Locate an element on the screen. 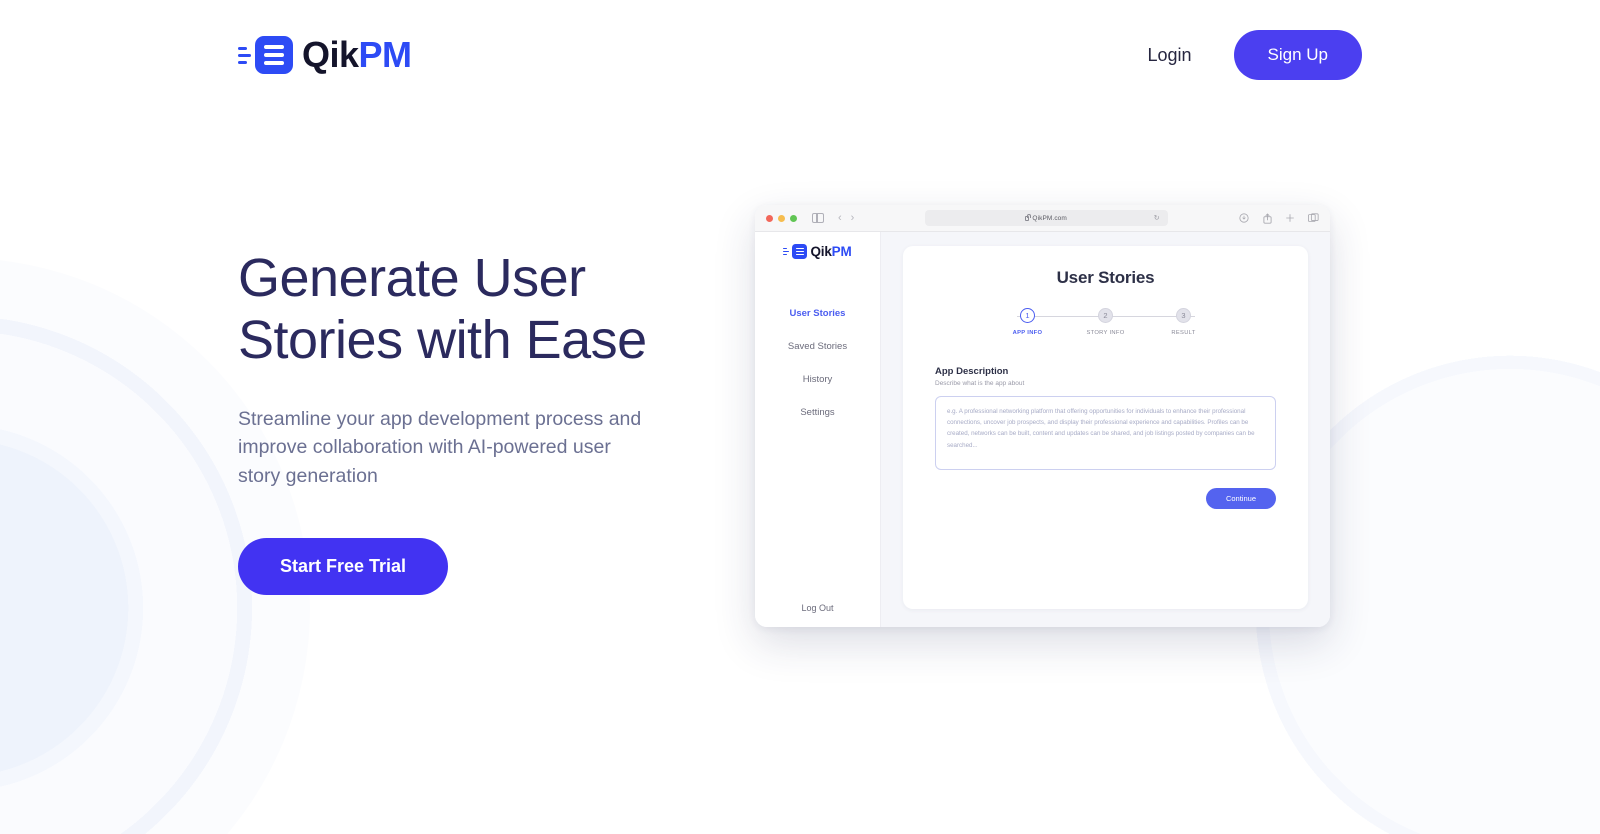 The width and height of the screenshot is (1600, 834). browser-toolbar-actions is located at coordinates (1278, 218).